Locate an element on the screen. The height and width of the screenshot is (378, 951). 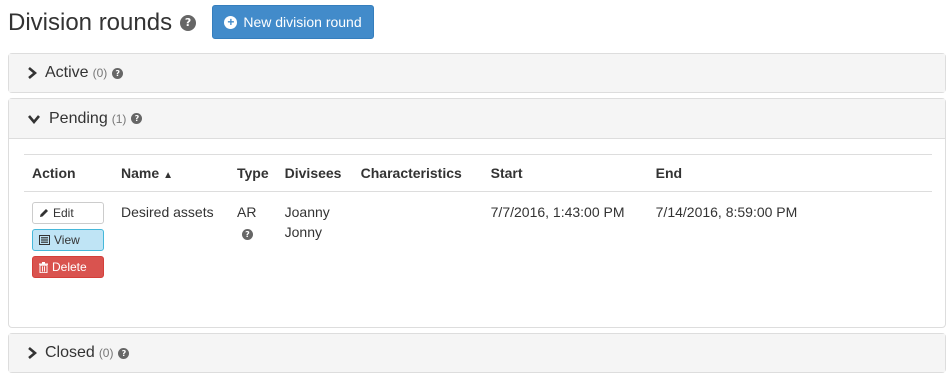
panel-active-heading: Active (0) ? is located at coordinates (477, 73).